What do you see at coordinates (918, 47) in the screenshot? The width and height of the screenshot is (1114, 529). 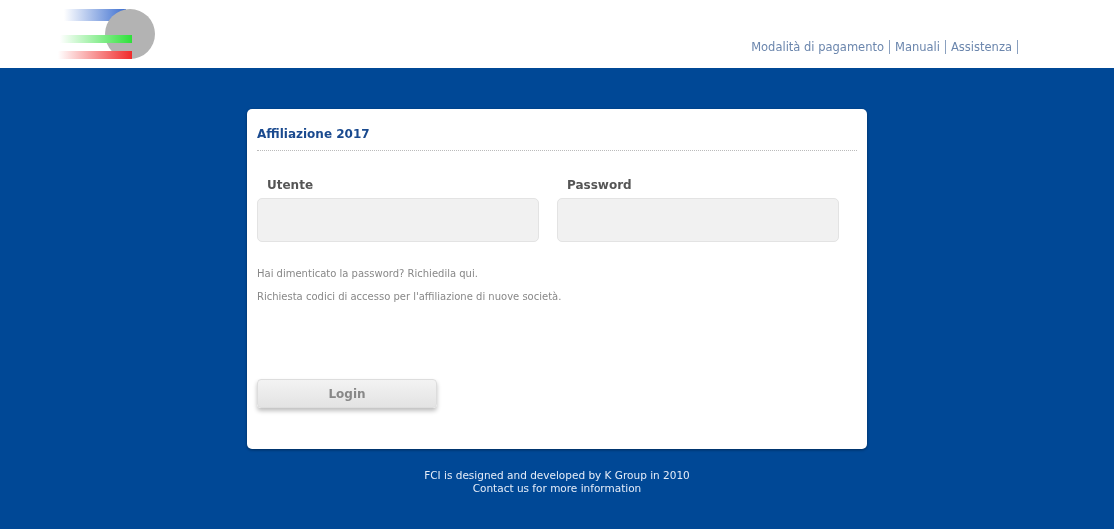 I see `nav-link: Manuali` at bounding box center [918, 47].